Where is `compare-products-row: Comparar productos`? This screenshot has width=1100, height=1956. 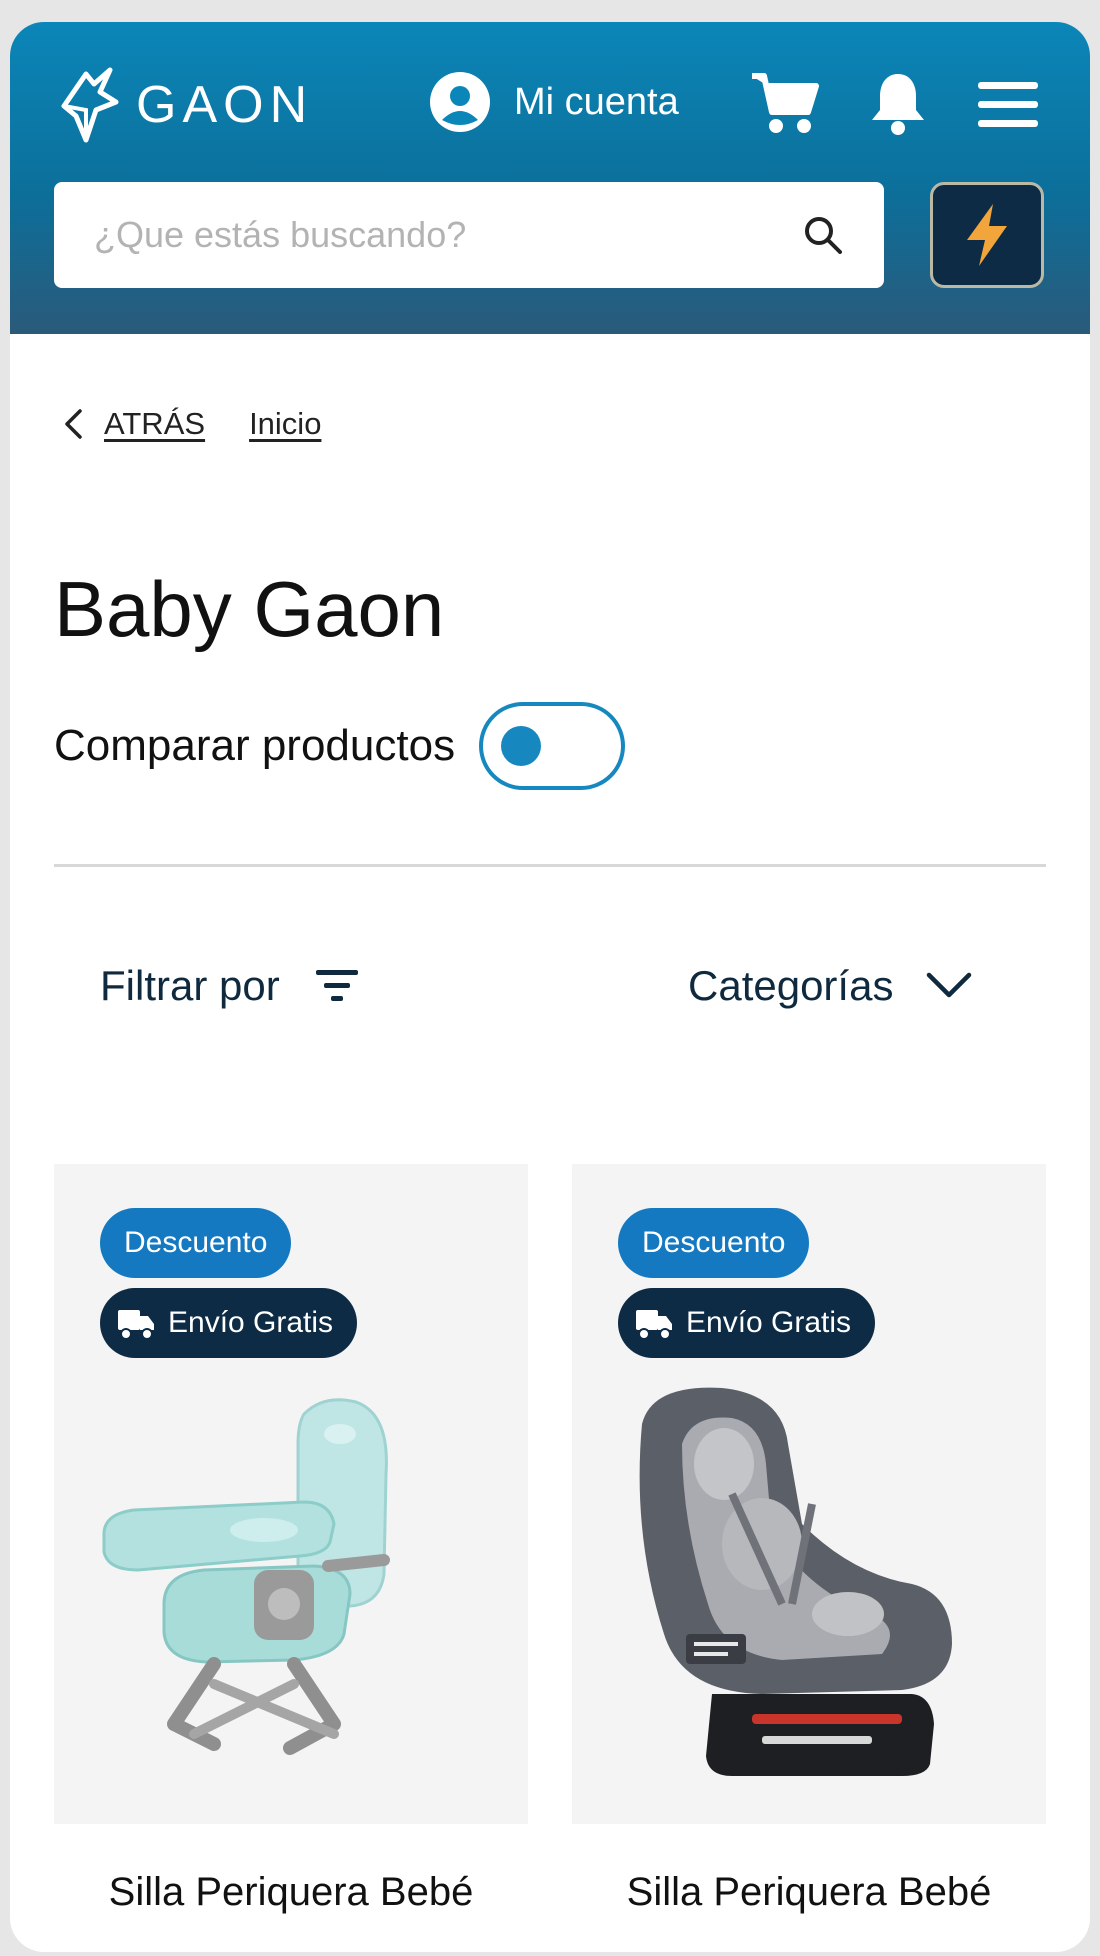 compare-products-row: Comparar productos is located at coordinates (340, 746).